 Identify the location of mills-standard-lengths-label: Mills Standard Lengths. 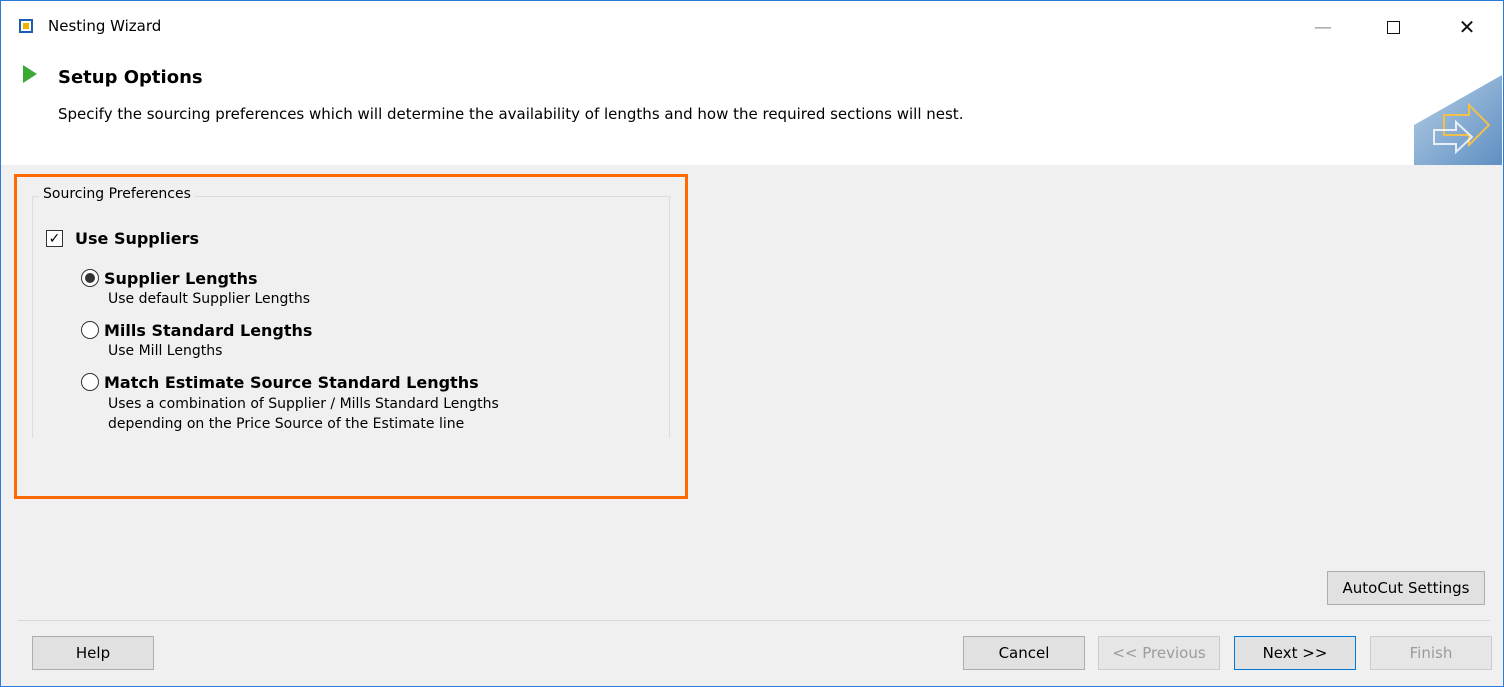
(208, 330).